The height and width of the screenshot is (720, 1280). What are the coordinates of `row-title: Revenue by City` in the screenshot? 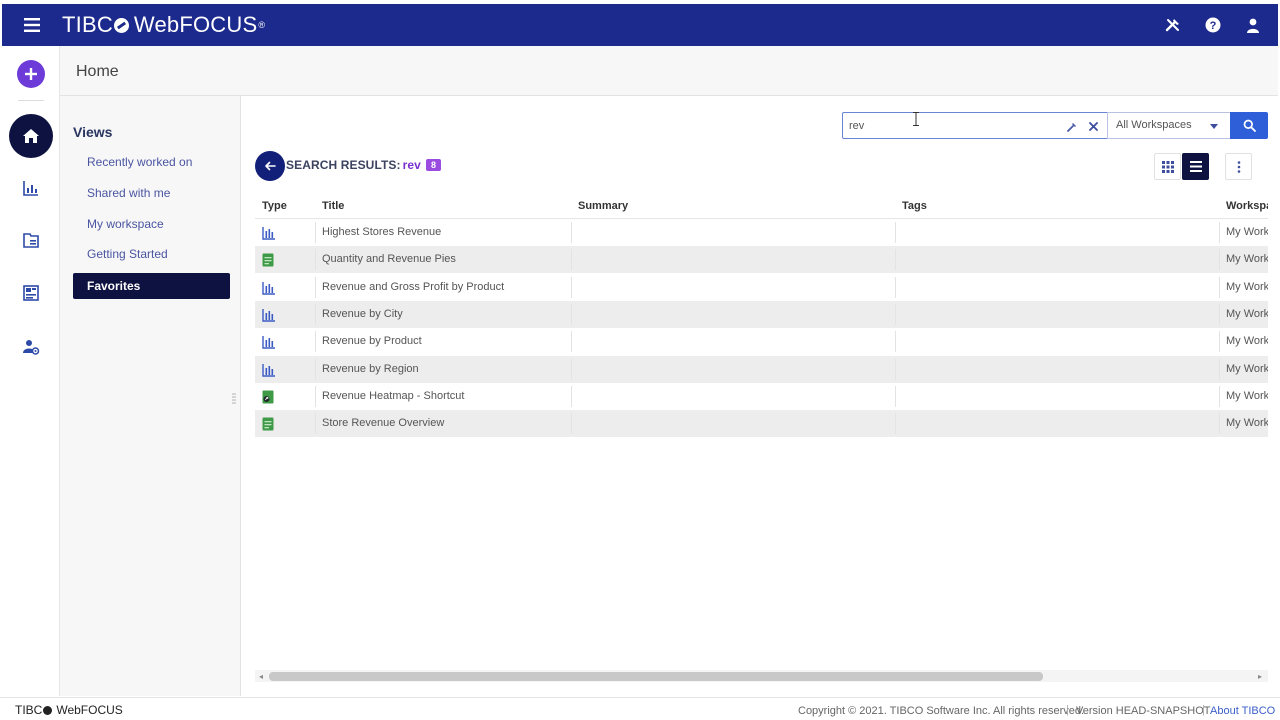 It's located at (442, 314).